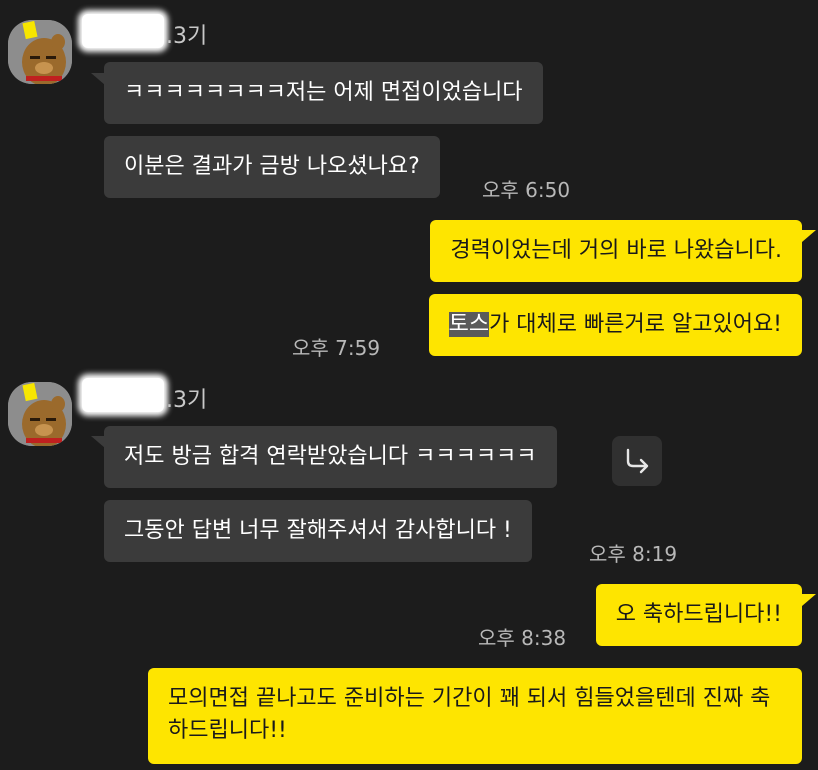 The width and height of the screenshot is (818, 770). I want to click on share-button, so click(637, 461).